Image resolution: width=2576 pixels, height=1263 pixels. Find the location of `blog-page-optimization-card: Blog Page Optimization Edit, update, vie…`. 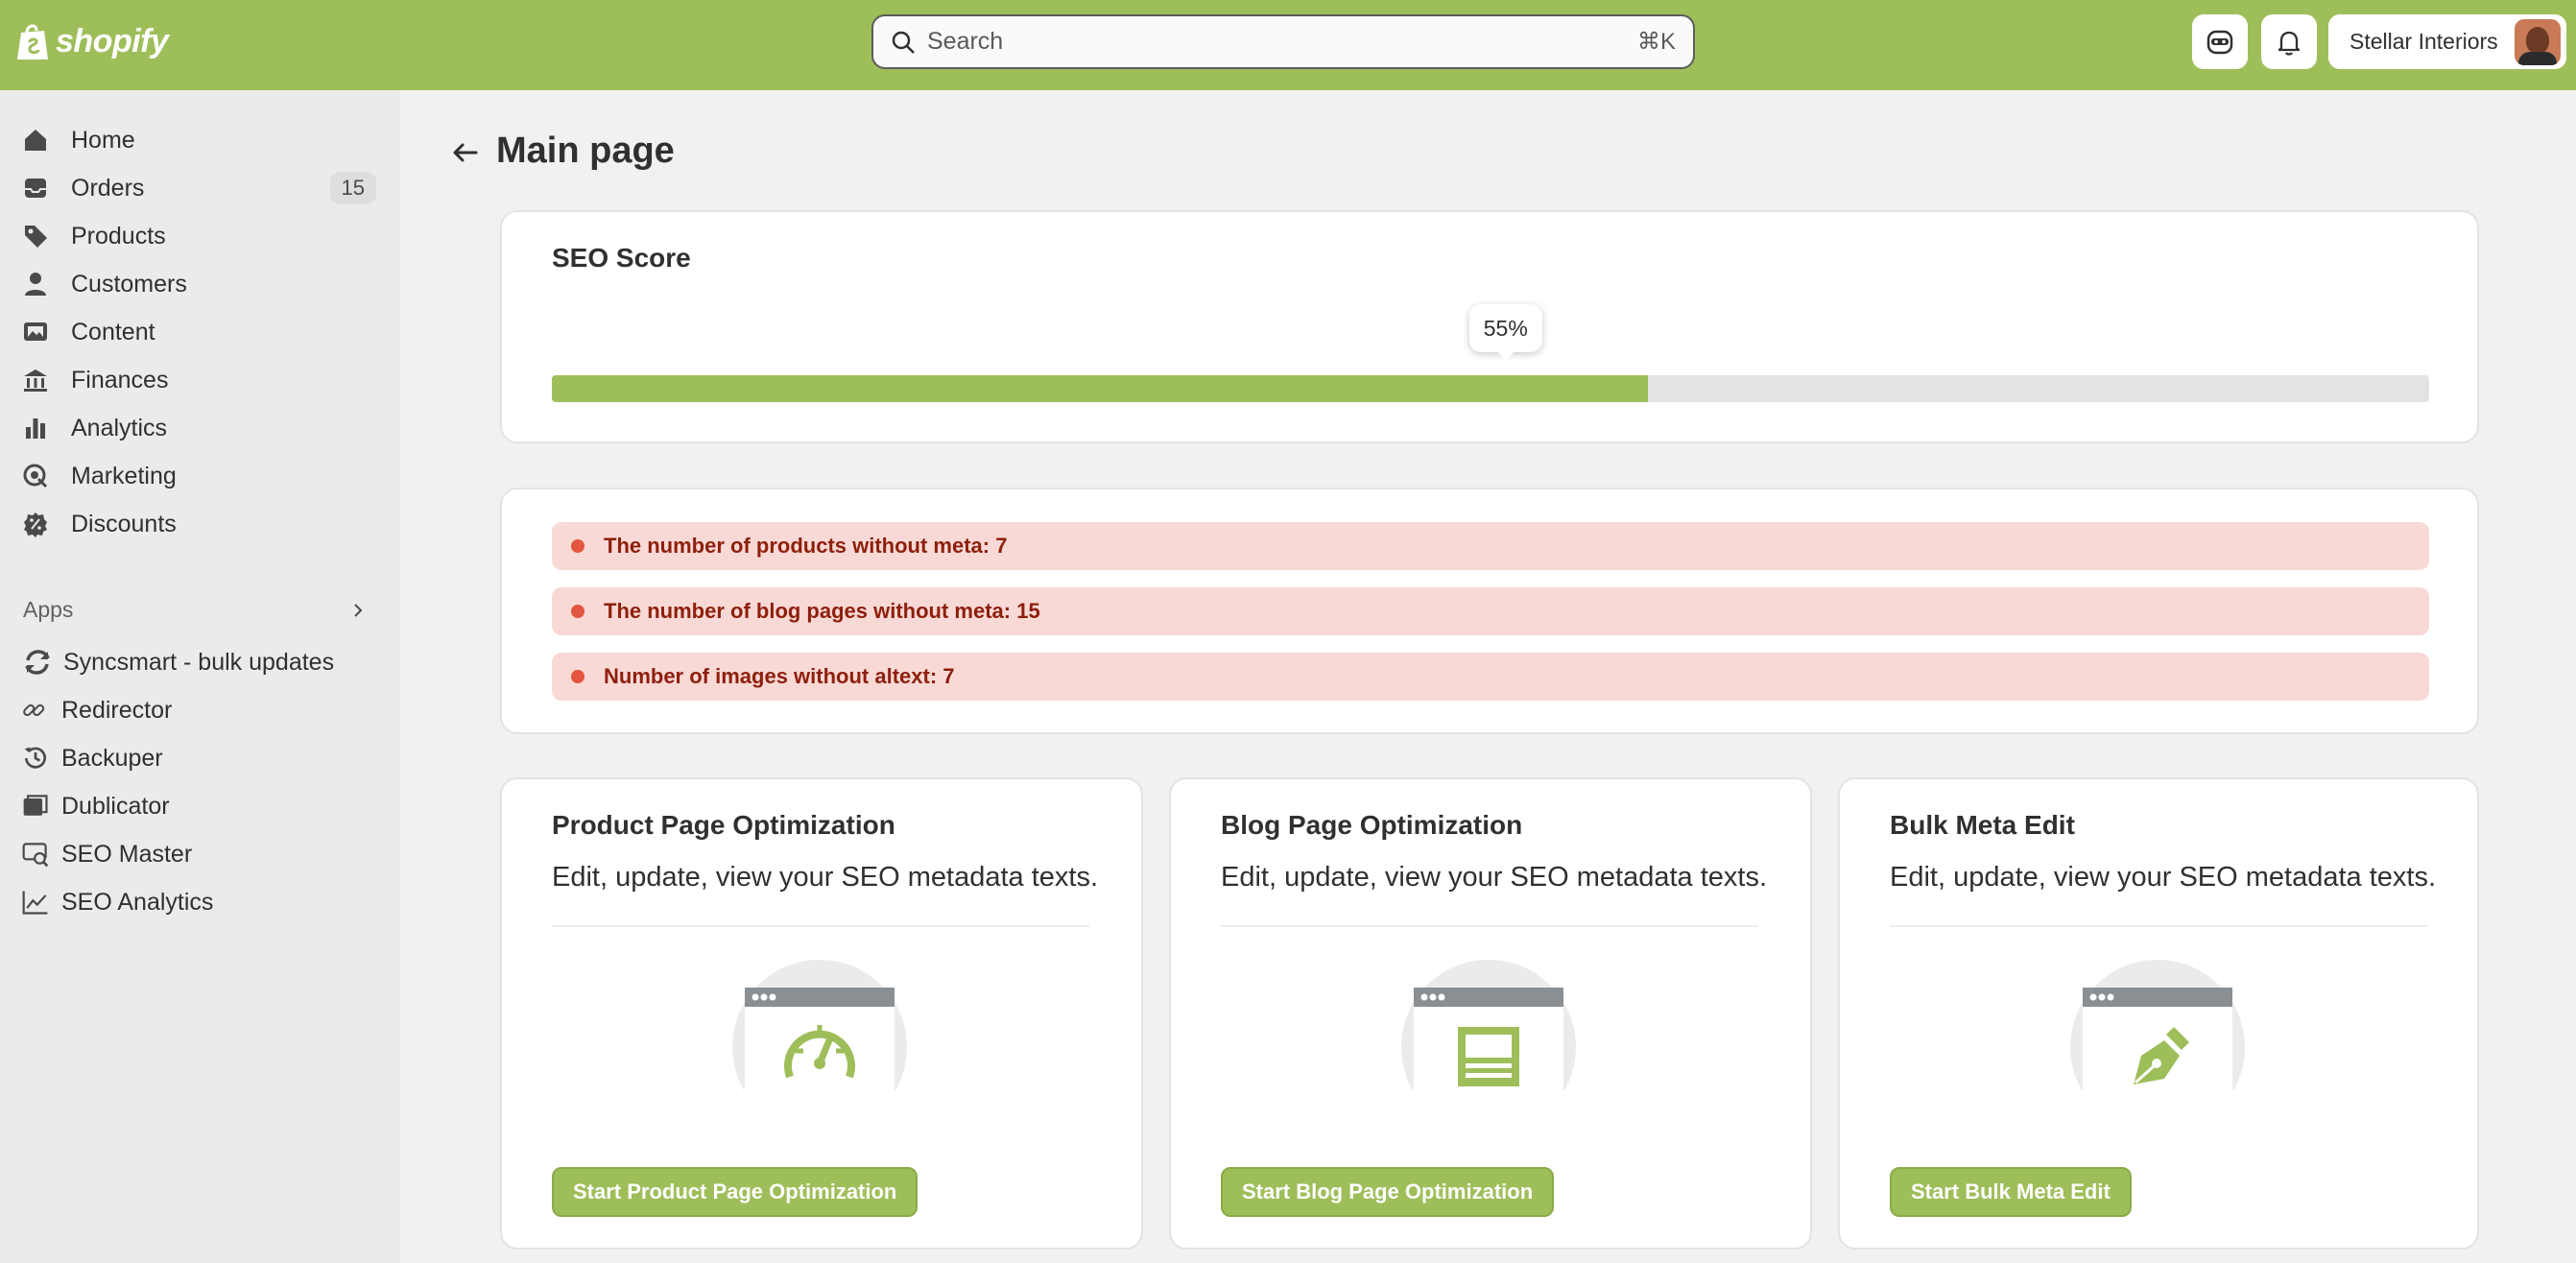

blog-page-optimization-card: Blog Page Optimization Edit, update, vie… is located at coordinates (1490, 1013).